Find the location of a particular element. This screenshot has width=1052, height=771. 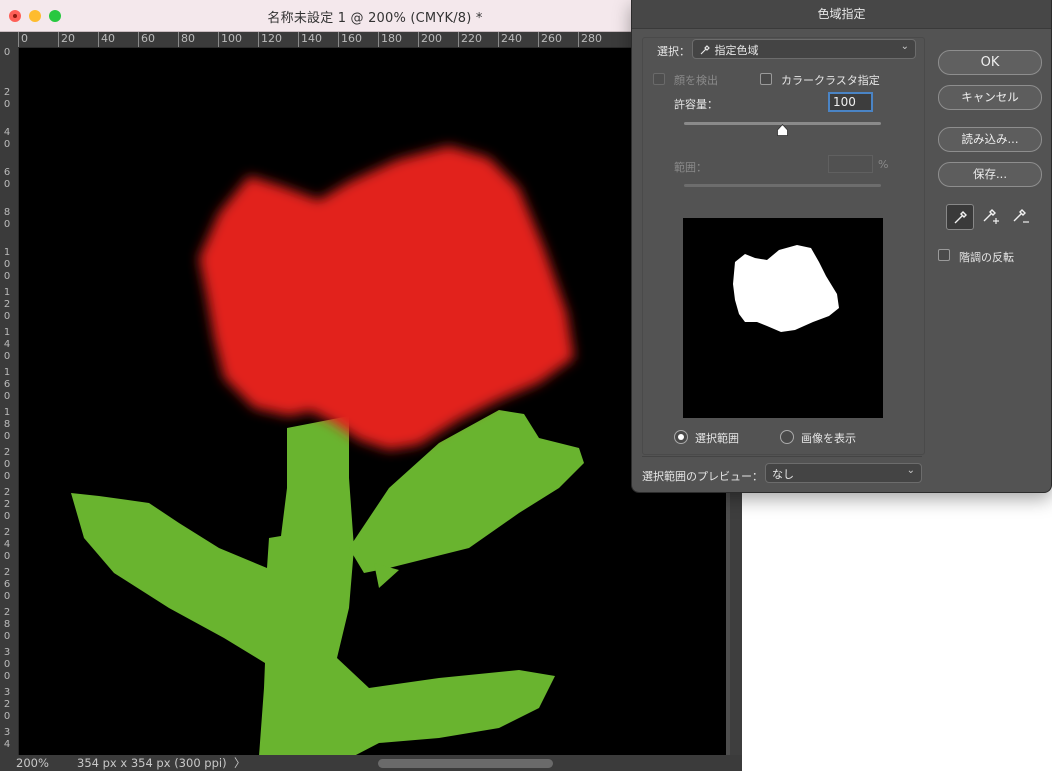

ruler-v-label: 20 is located at coordinates (7, 98).